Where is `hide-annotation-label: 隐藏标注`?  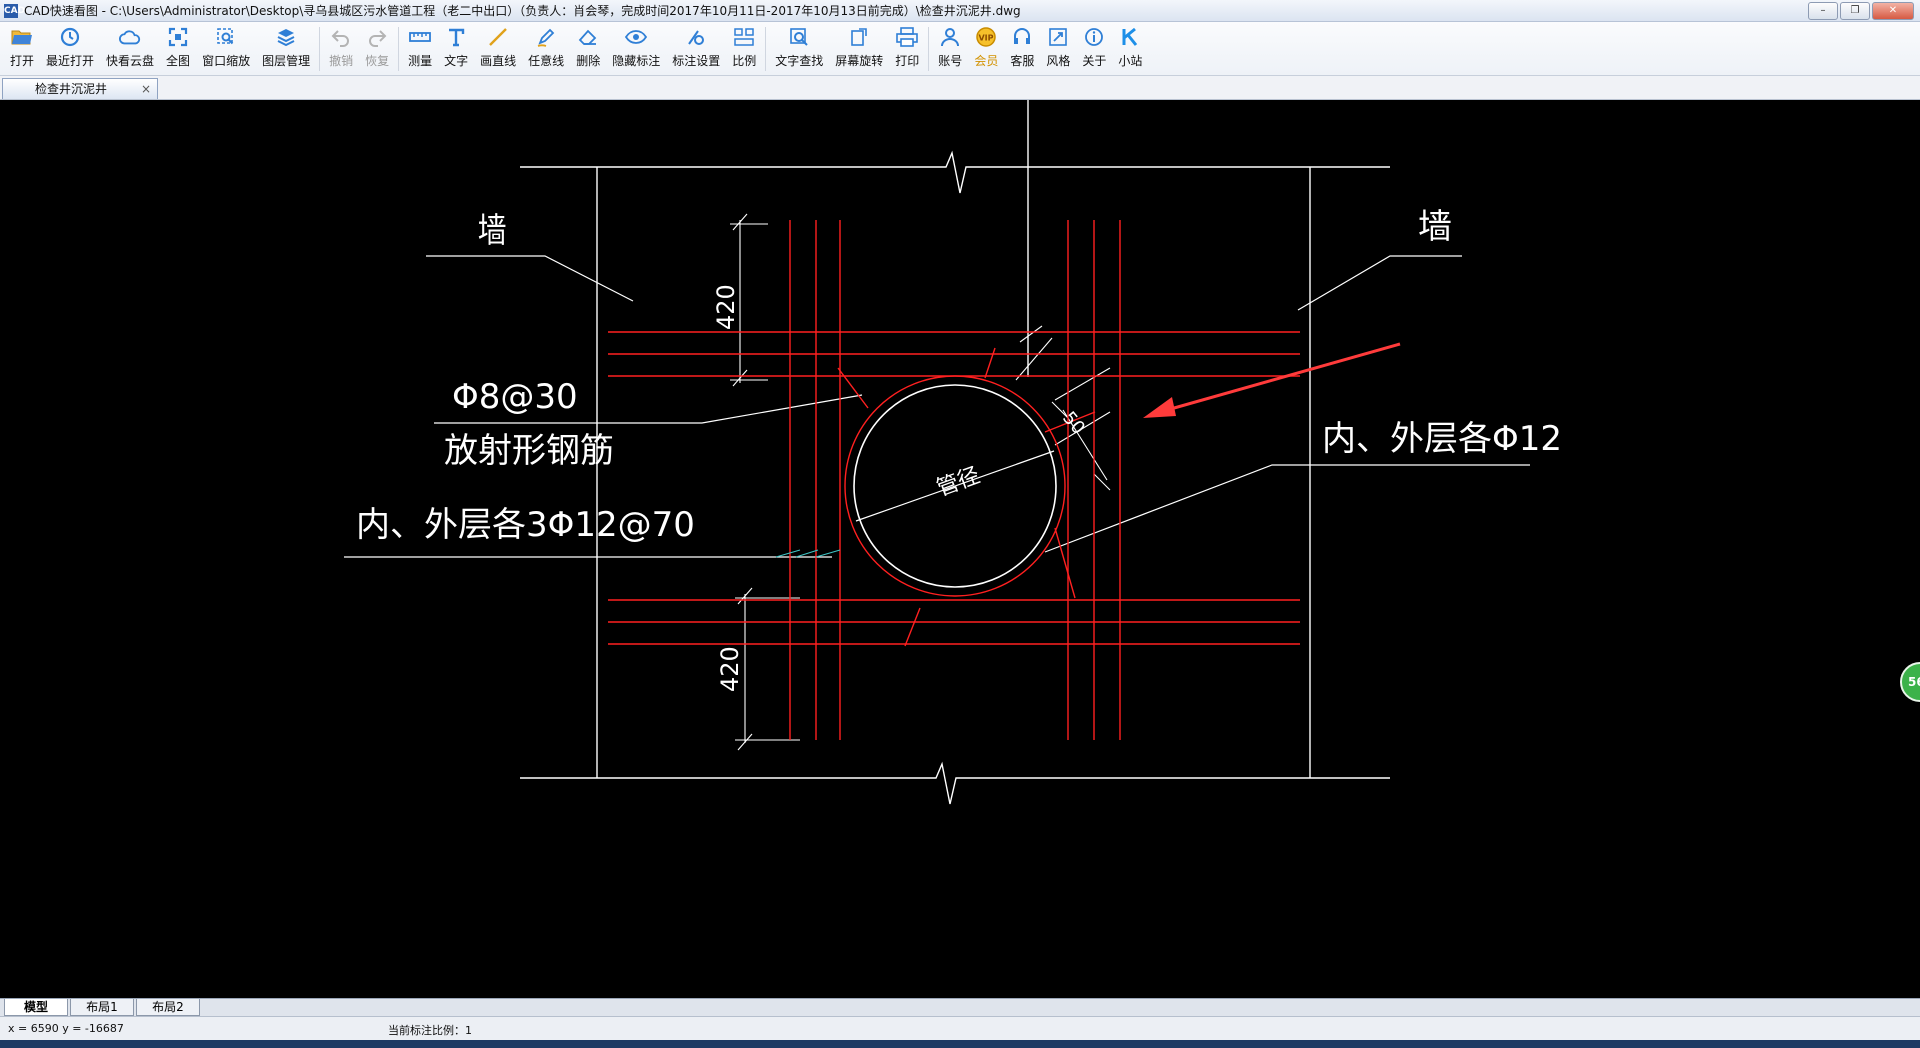
hide-annotation-label: 隐藏标注 is located at coordinates (636, 61).